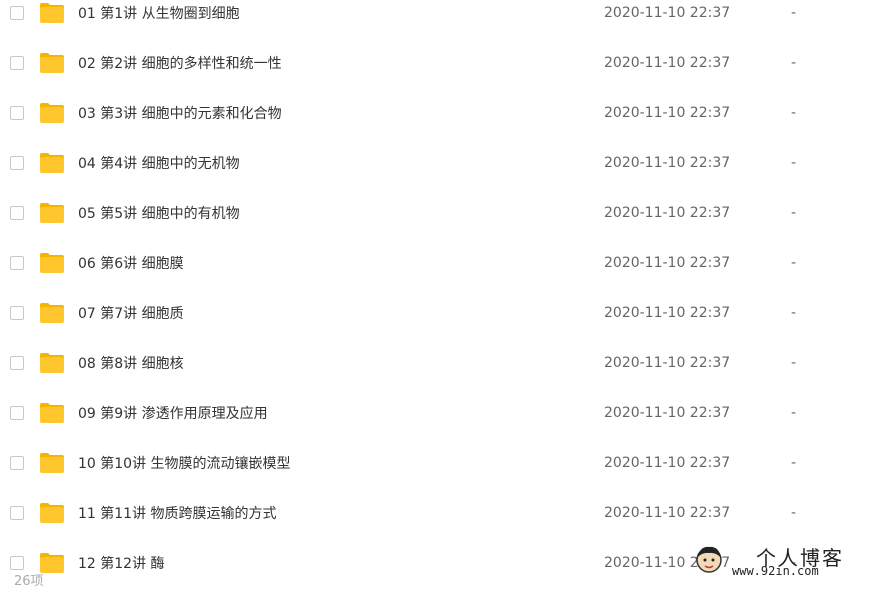  Describe the element at coordinates (442, 263) in the screenshot. I see `file-row: 06 第6讲 细胞膜 2020-11-10 22:37 -` at that location.